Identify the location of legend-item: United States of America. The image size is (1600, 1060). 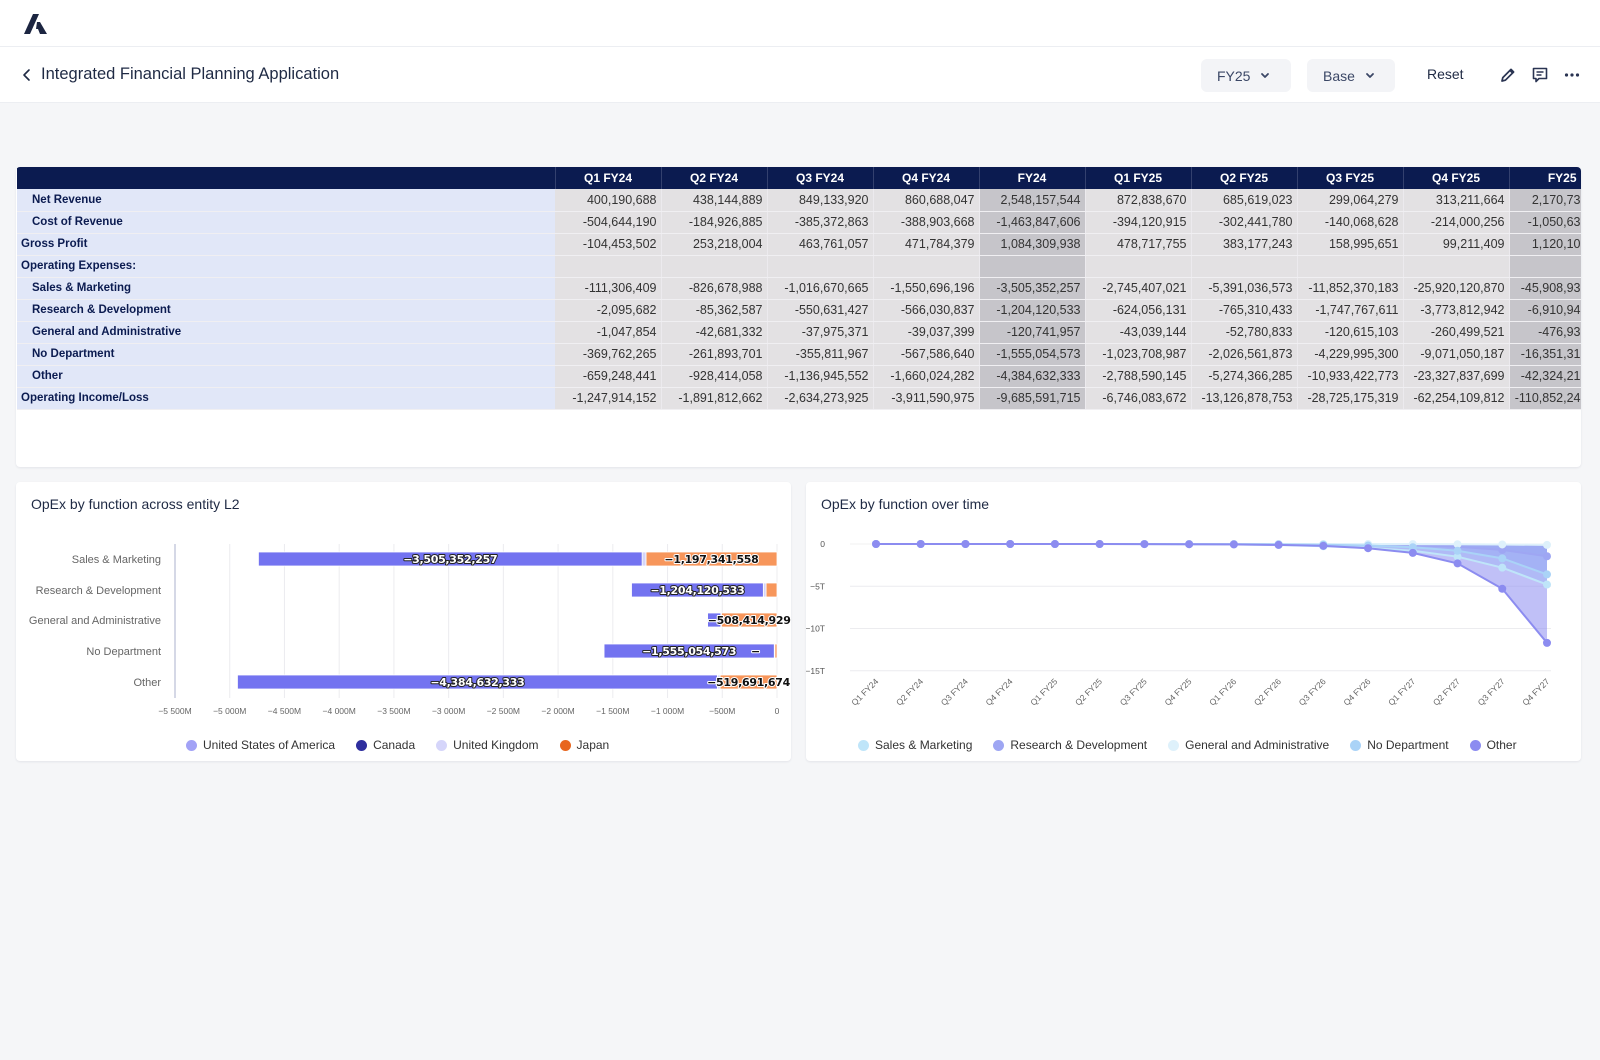
(260, 745).